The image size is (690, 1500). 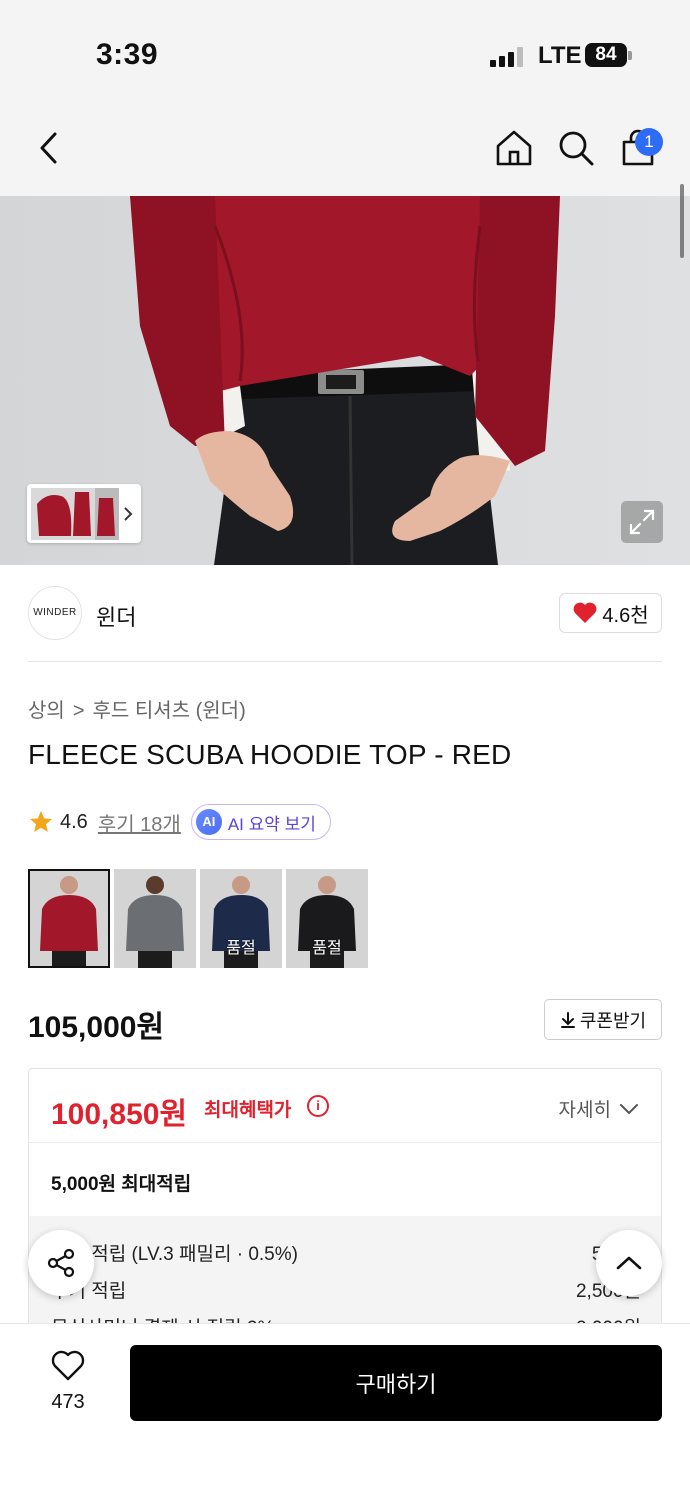 What do you see at coordinates (68, 1402) in the screenshot?
I see `wishlist-count: 473` at bounding box center [68, 1402].